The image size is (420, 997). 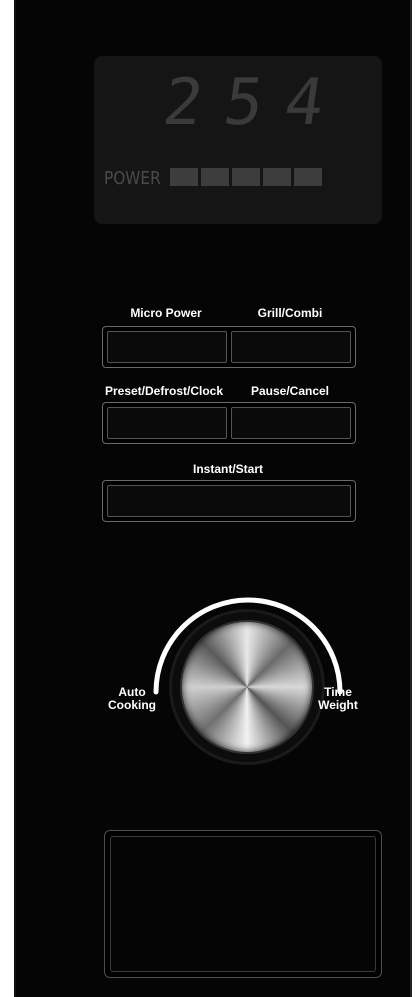 I want to click on auto-cooking-line2: Cooking, so click(x=132, y=705).